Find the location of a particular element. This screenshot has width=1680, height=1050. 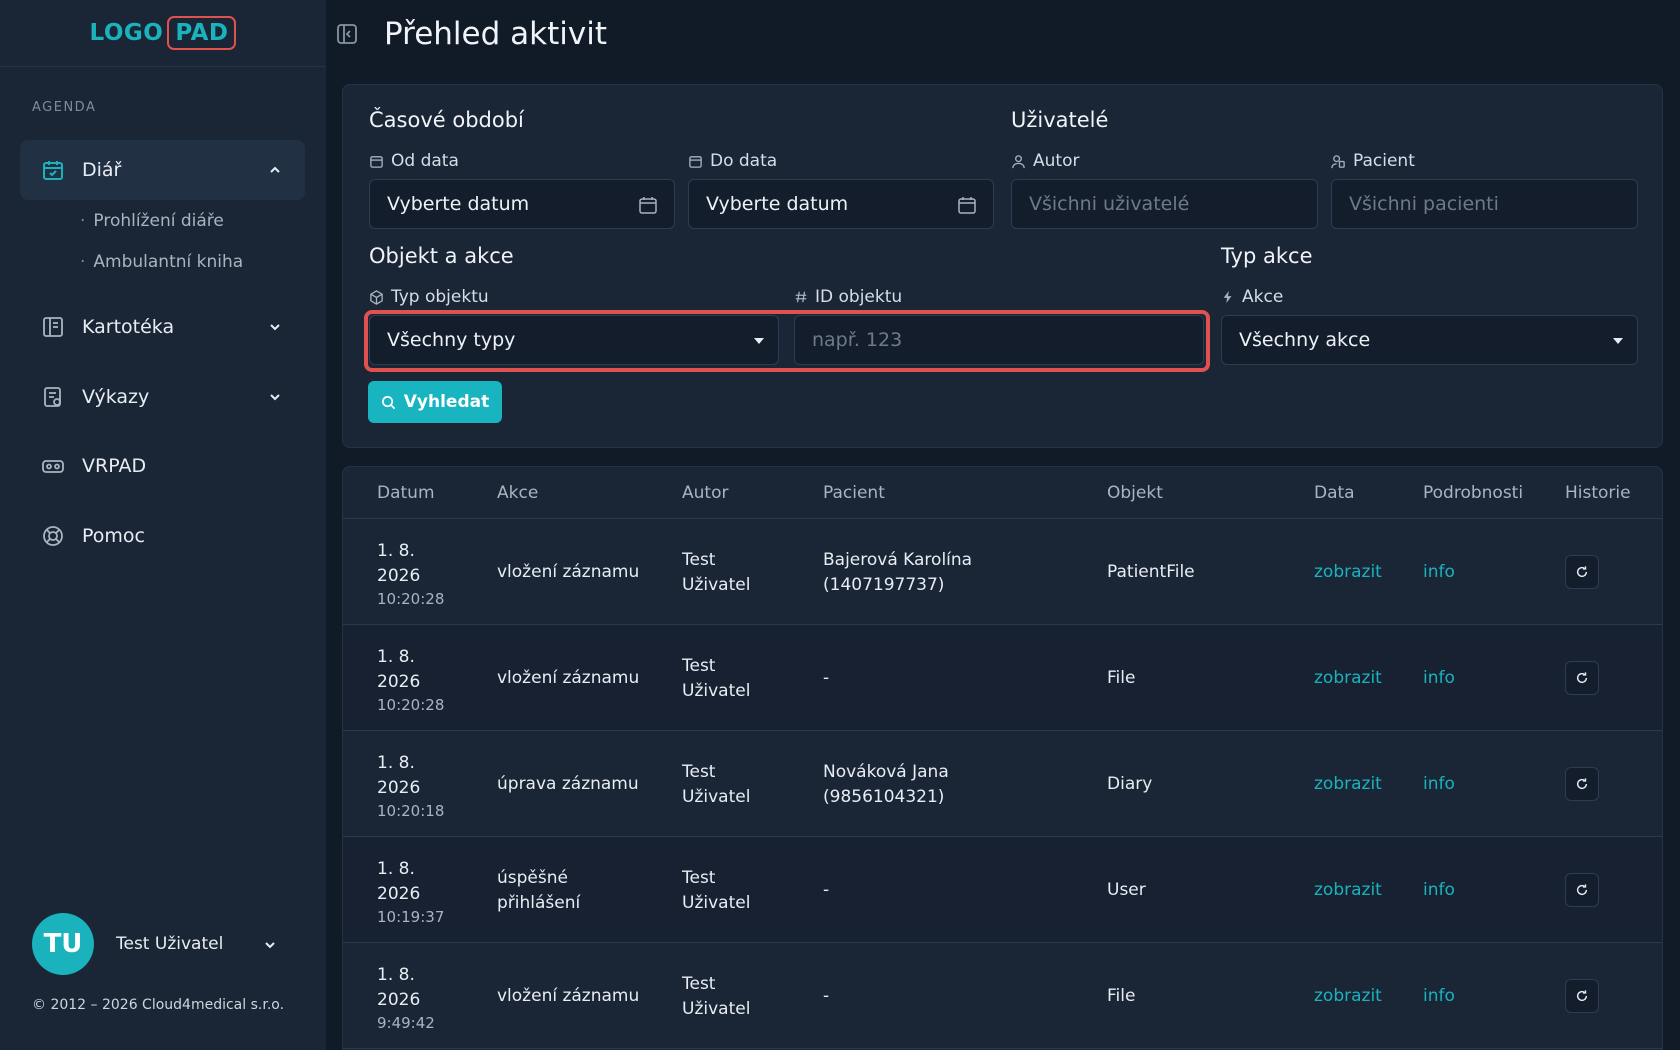

sidebar-item-kartoteka: Kartotéka is located at coordinates (162, 327).